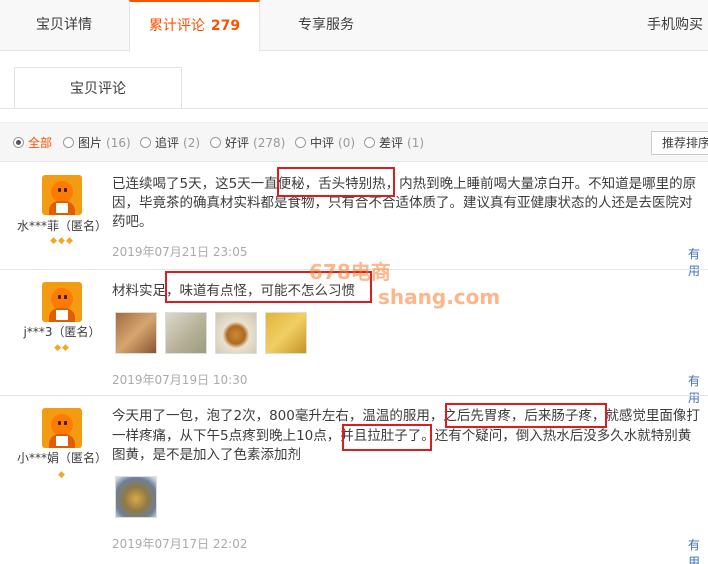 The width and height of the screenshot is (708, 564). What do you see at coordinates (347, 142) in the screenshot?
I see `filter-count: (0)` at bounding box center [347, 142].